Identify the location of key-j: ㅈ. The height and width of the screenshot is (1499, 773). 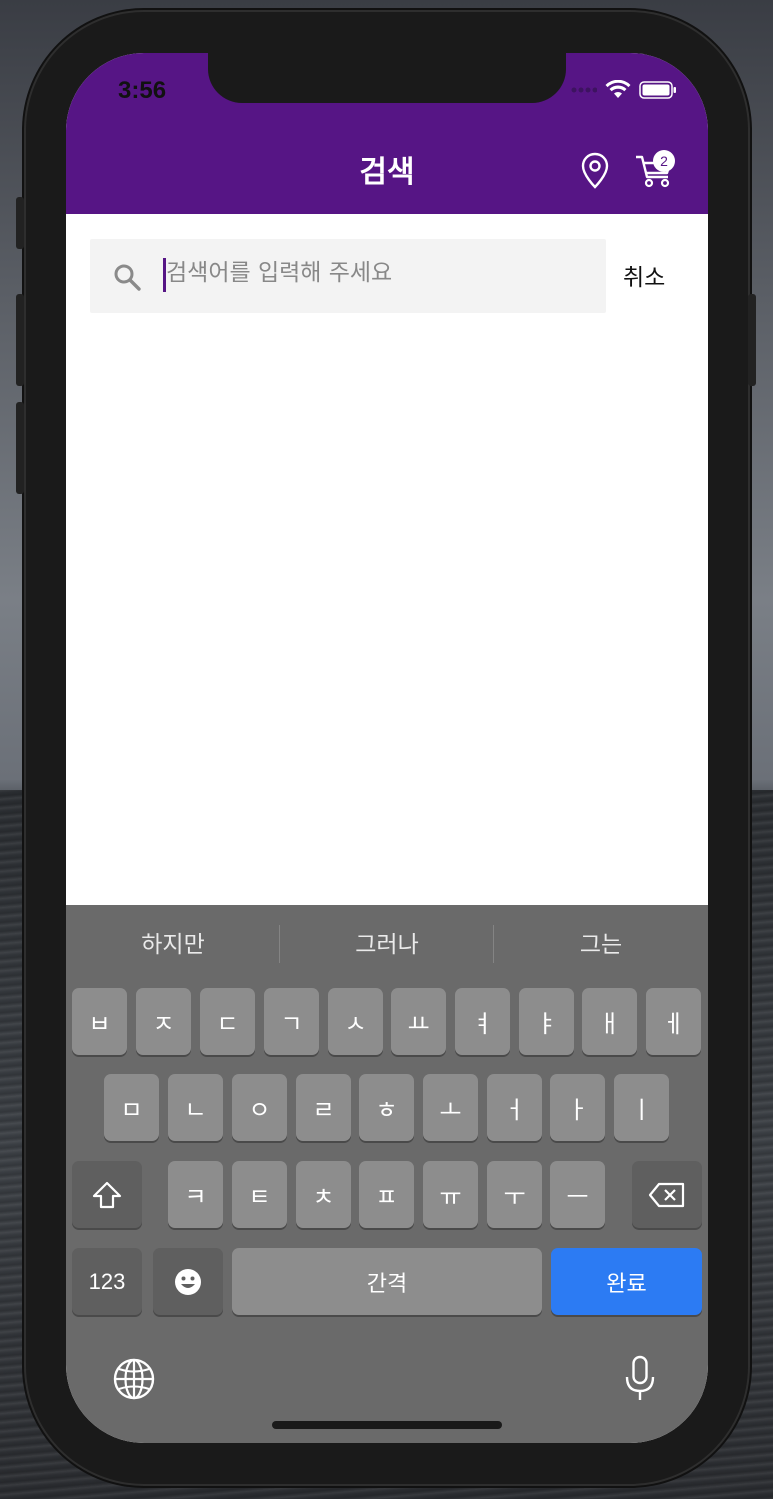
(163, 1021).